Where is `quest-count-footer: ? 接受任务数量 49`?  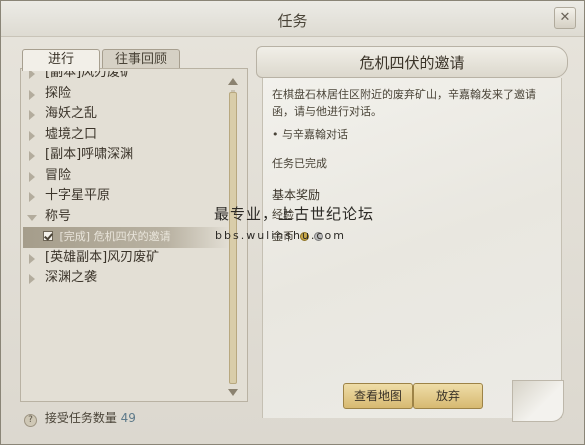
quest-count-footer: ? 接受任务数量 49 is located at coordinates (80, 418).